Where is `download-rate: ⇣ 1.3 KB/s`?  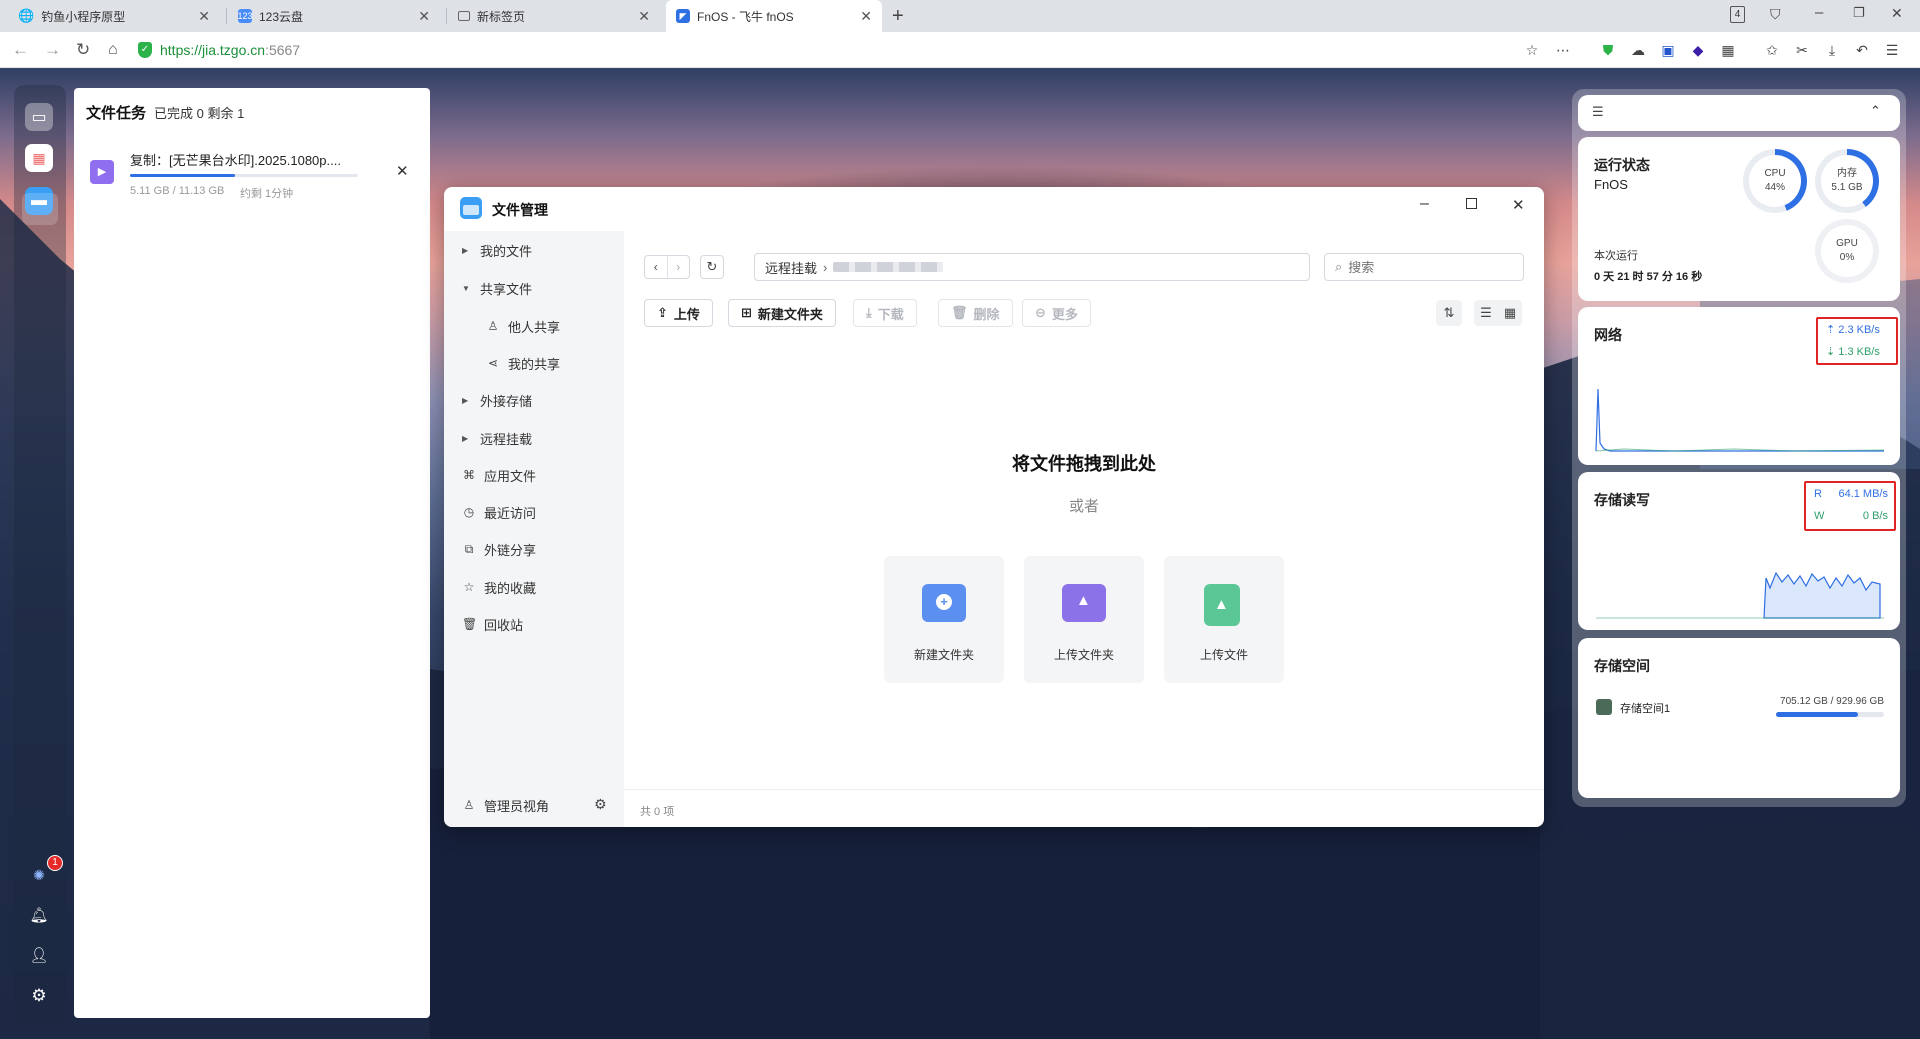
download-rate: ⇣ 1.3 KB/s is located at coordinates (1853, 351).